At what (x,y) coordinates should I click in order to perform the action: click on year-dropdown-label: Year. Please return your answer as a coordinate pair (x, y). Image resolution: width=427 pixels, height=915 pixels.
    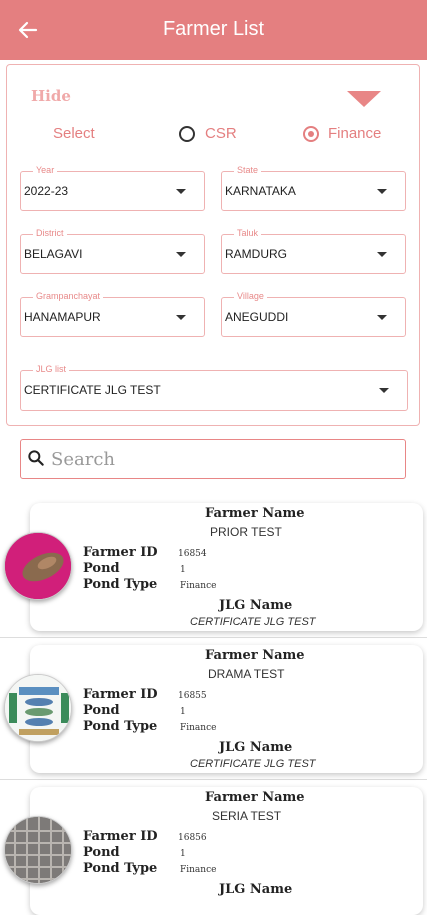
    Looking at the image, I should click on (45, 170).